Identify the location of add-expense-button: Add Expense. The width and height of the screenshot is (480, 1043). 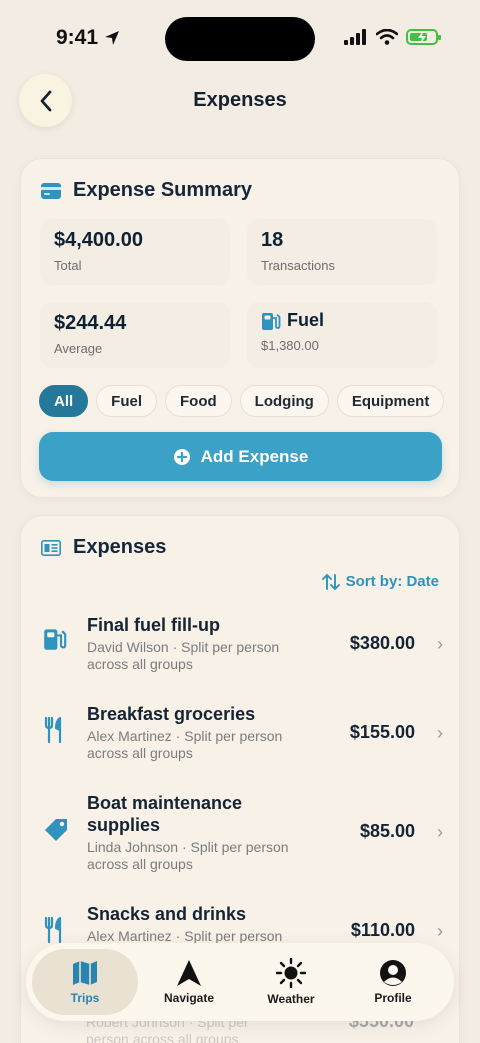
(240, 456).